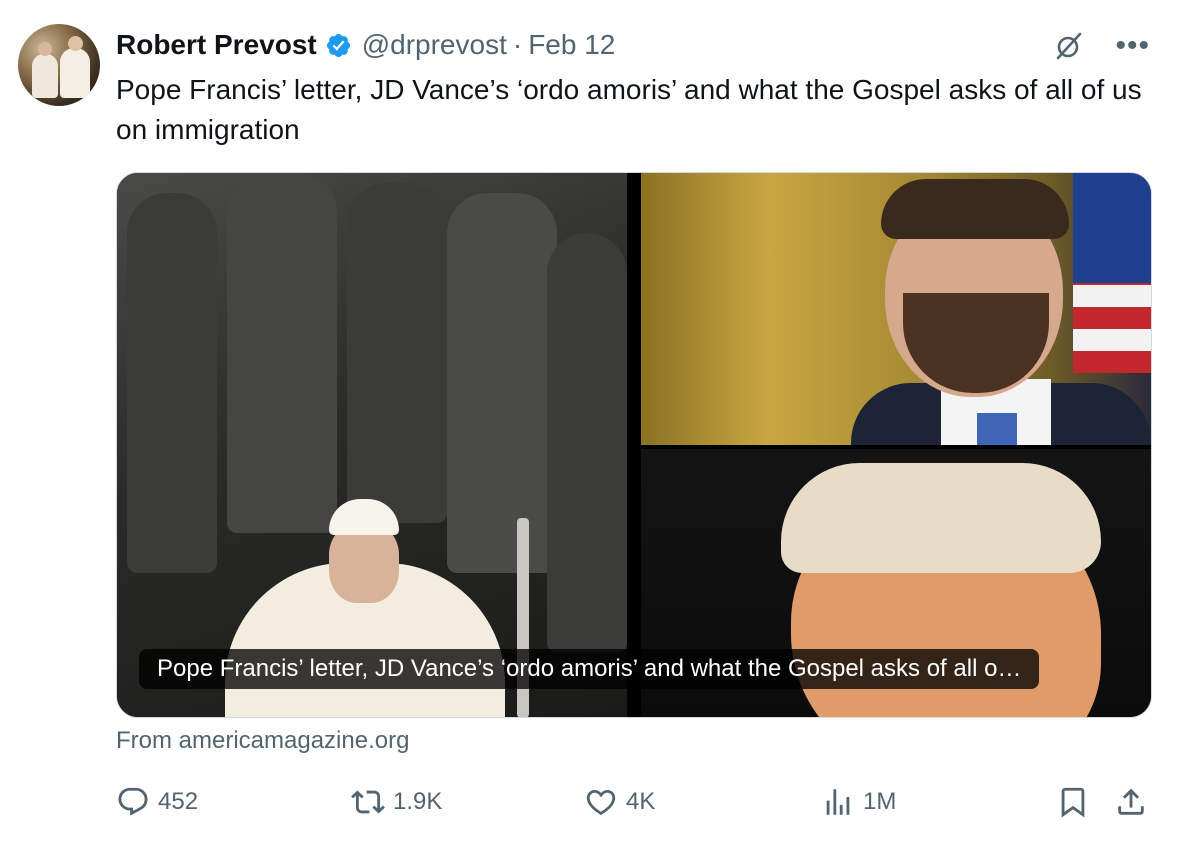 The width and height of the screenshot is (1192, 850). I want to click on avatar-head-right, so click(75, 43).